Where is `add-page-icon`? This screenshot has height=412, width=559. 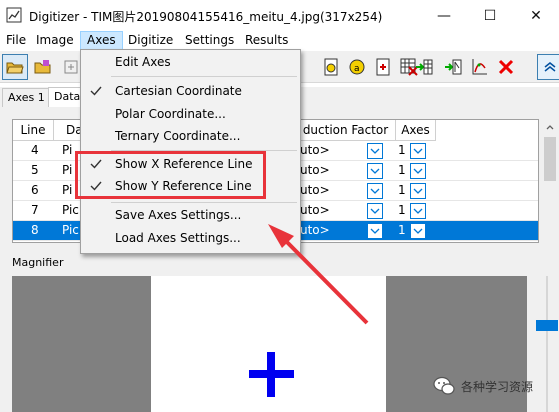
add-page-icon is located at coordinates (383, 67).